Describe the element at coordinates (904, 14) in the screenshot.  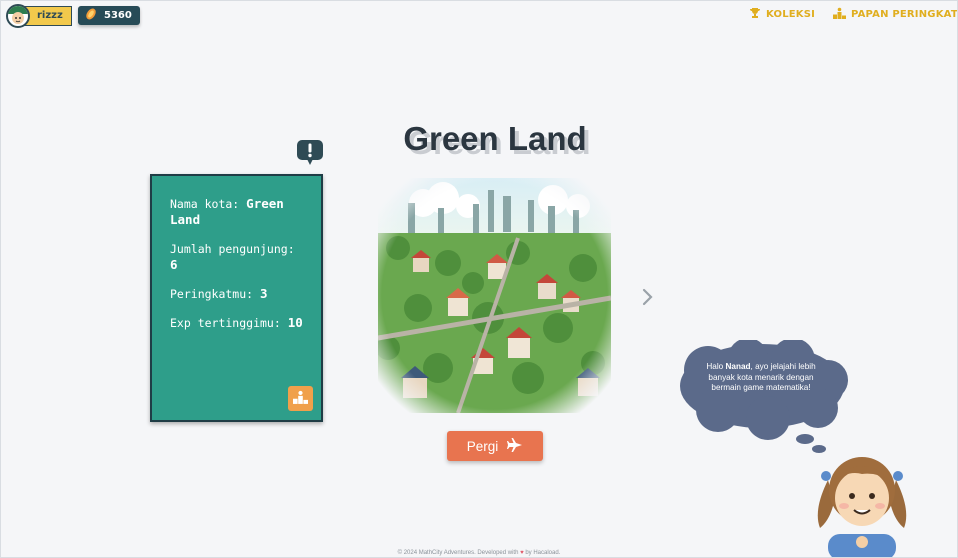
I see `nav-leaderboard-label: PAPAN PERINGKAT` at that location.